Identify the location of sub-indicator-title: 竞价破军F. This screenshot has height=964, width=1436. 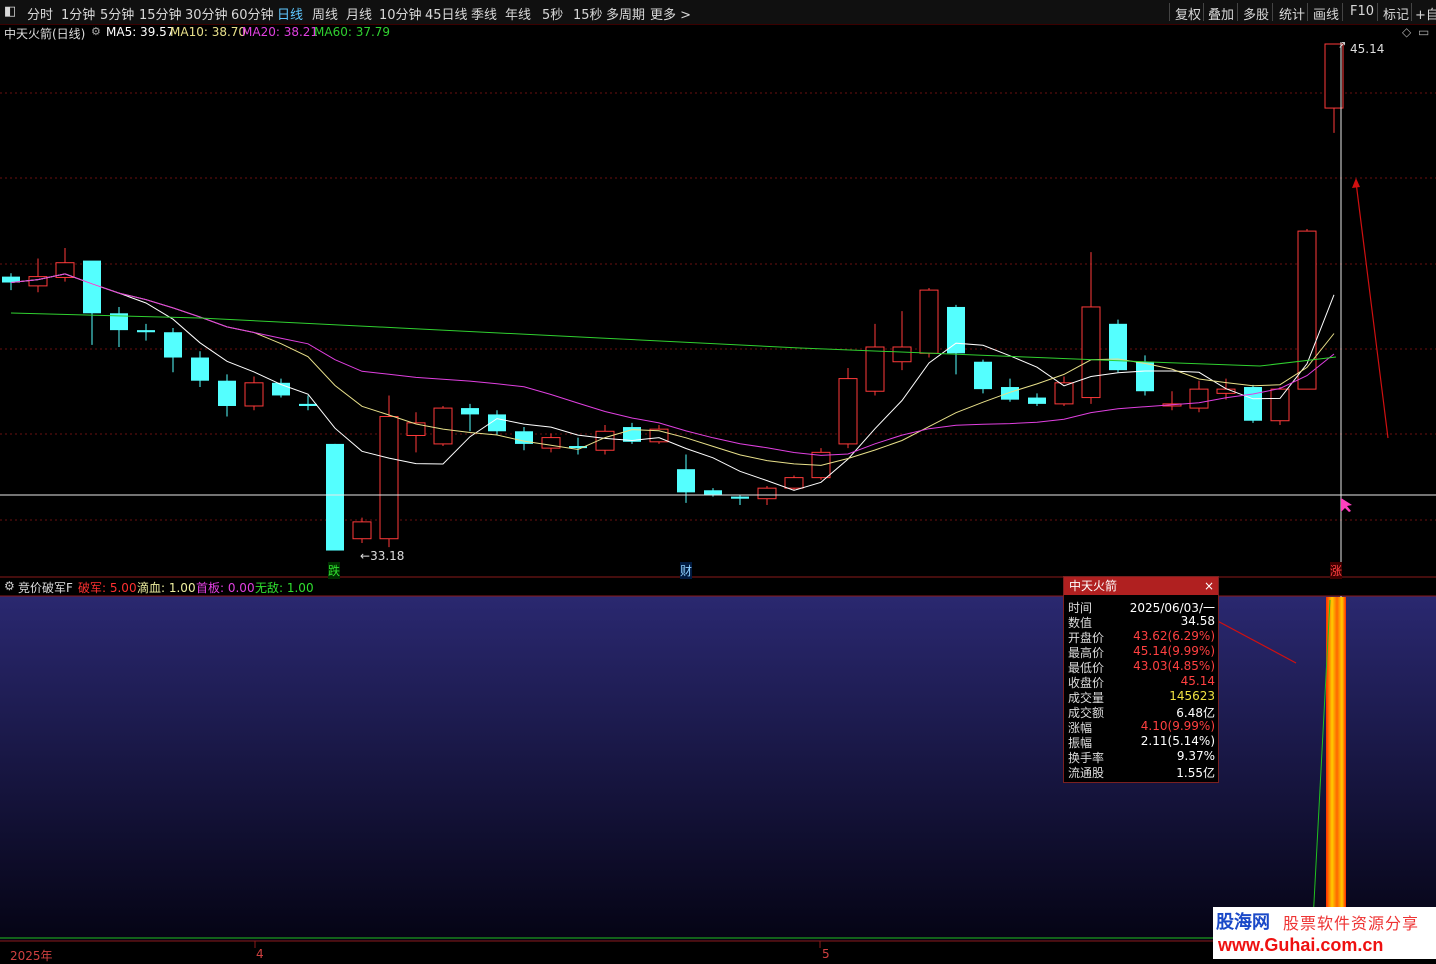
(45, 588).